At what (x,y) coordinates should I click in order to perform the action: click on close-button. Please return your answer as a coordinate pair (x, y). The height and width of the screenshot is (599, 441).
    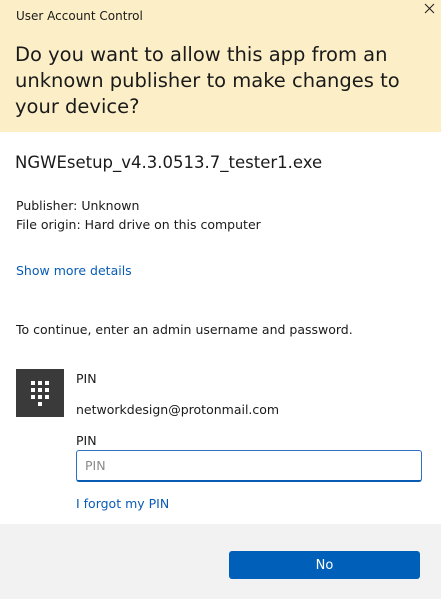
    Looking at the image, I should click on (430, 9).